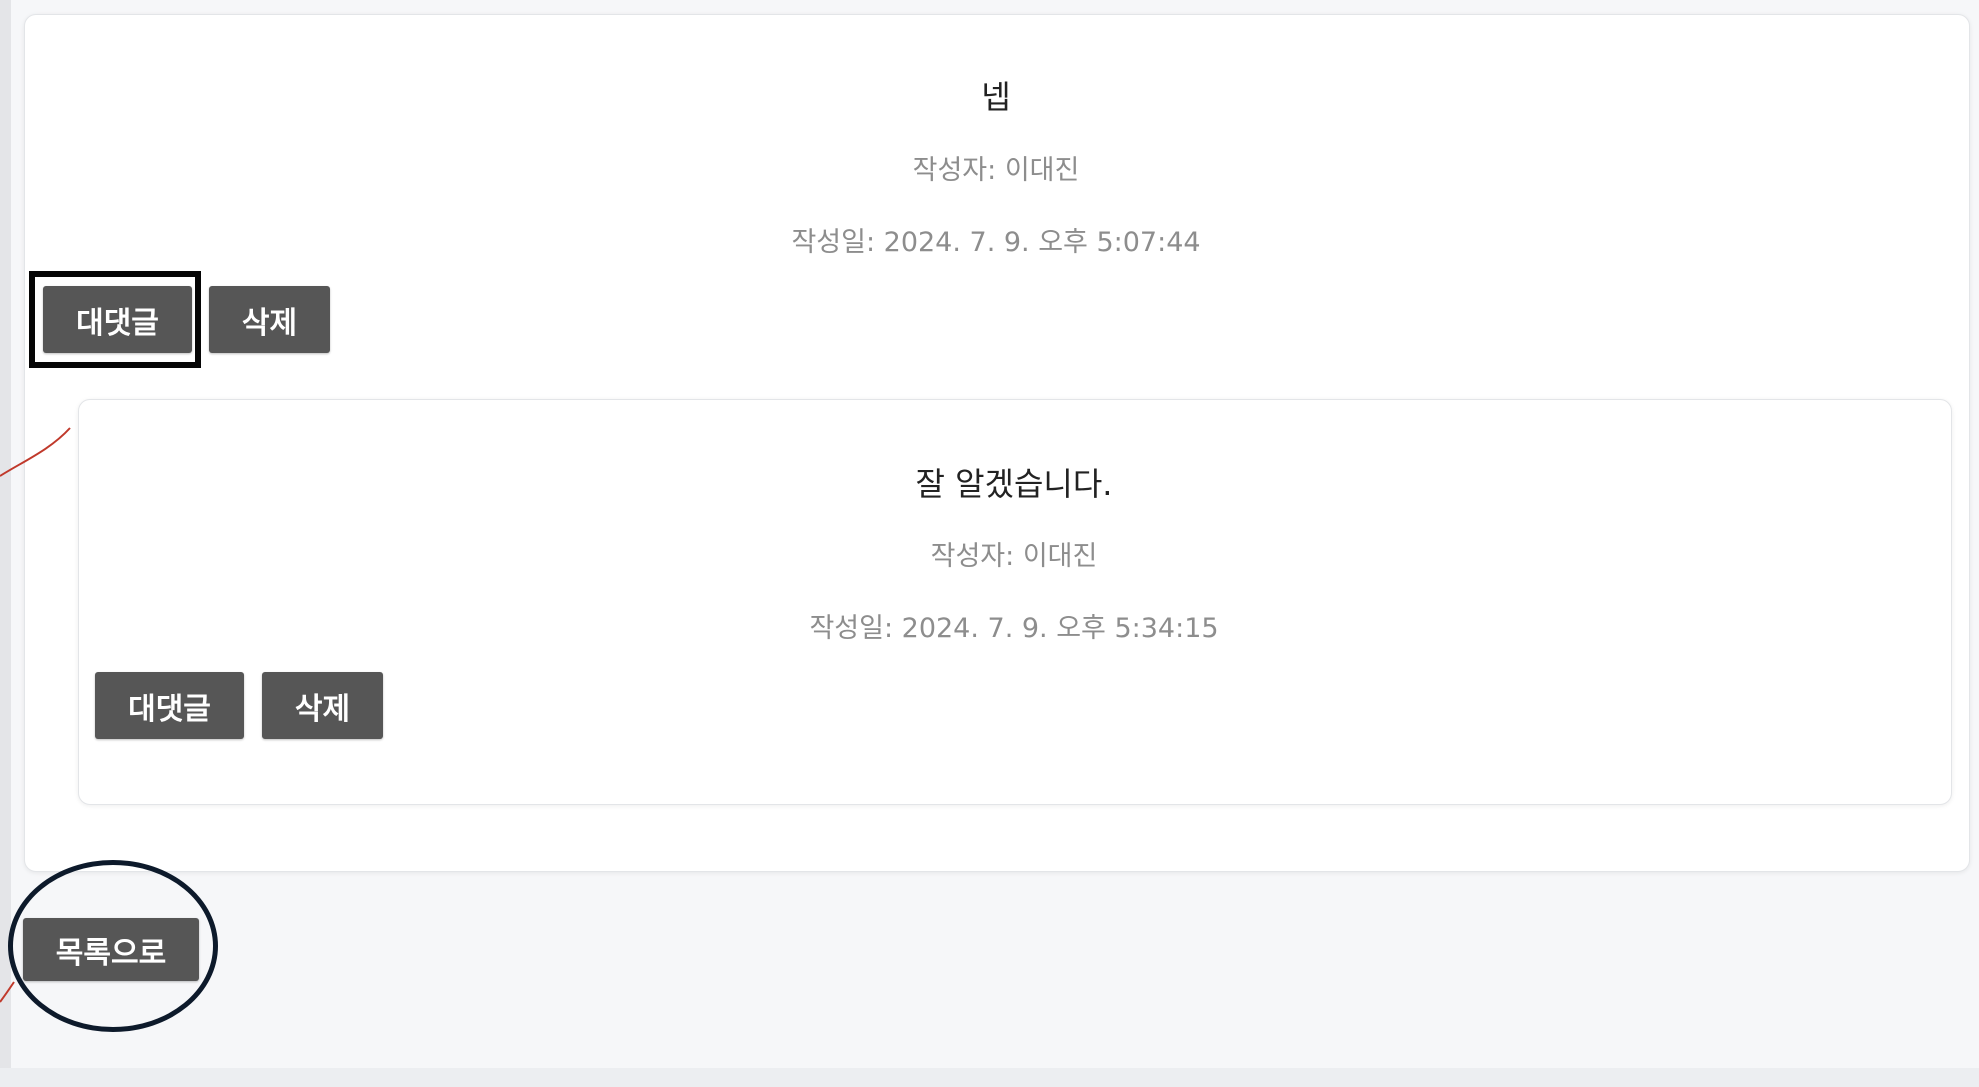  I want to click on annotation-lines, so click(35, 715).